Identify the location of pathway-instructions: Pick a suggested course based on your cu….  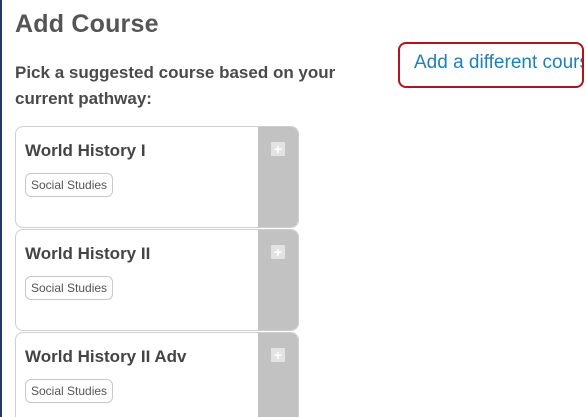
(175, 85).